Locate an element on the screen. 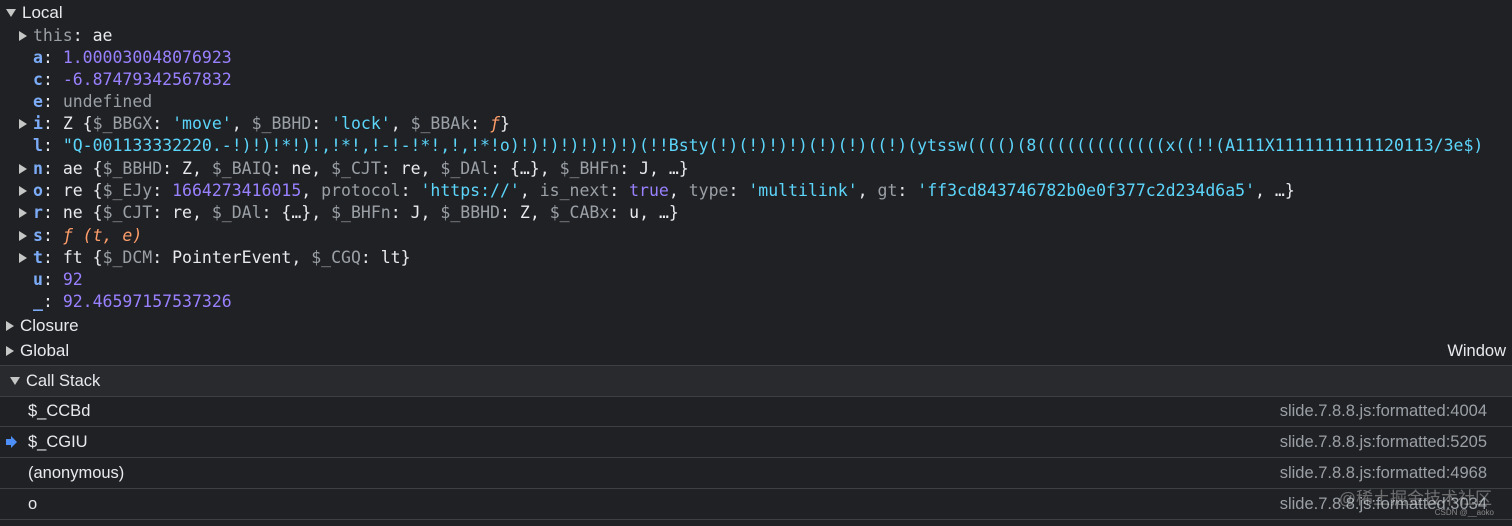  call-frame-name: $_CCBd is located at coordinates (59, 411).